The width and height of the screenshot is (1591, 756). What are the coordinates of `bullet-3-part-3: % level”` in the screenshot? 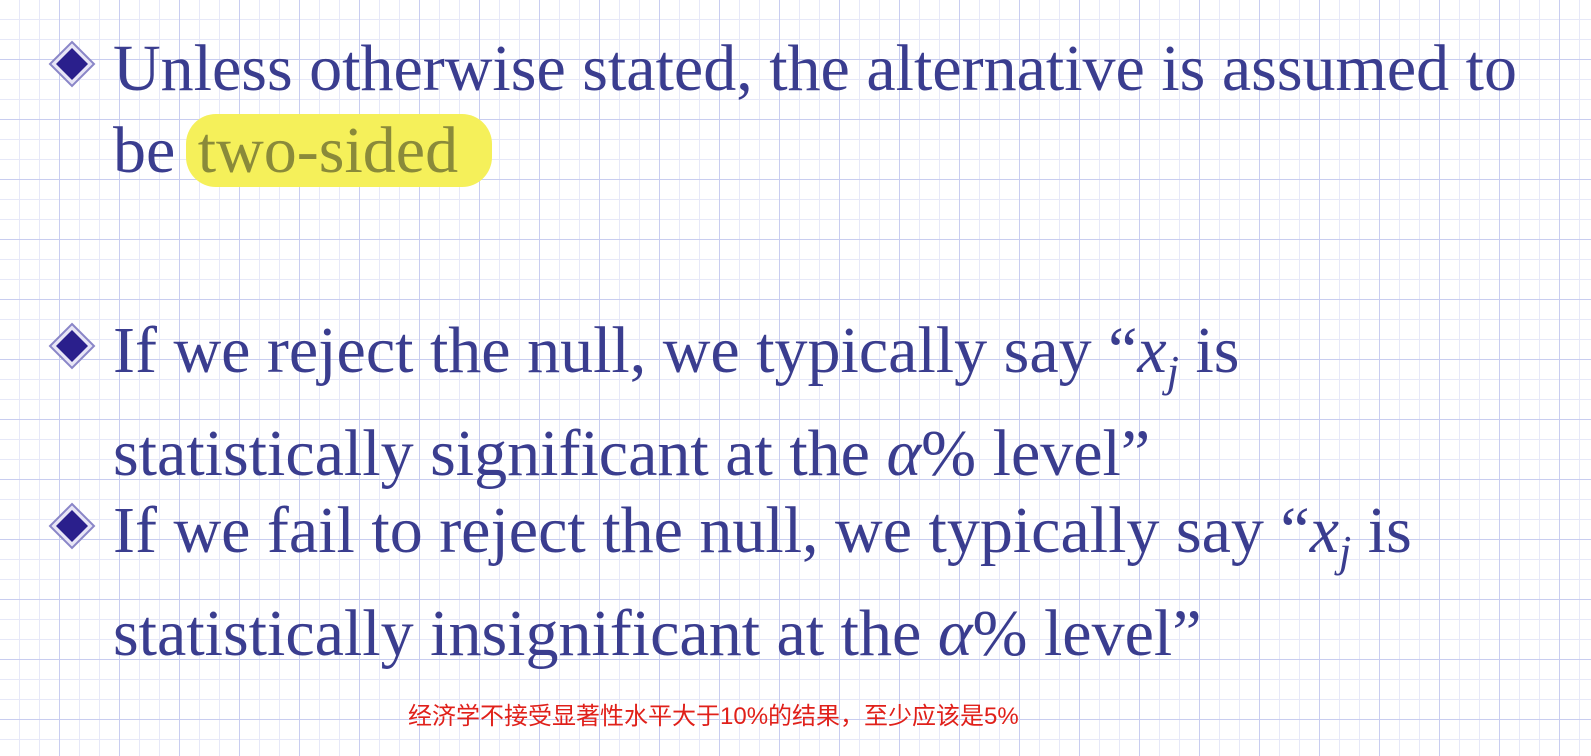 It's located at (1087, 633).